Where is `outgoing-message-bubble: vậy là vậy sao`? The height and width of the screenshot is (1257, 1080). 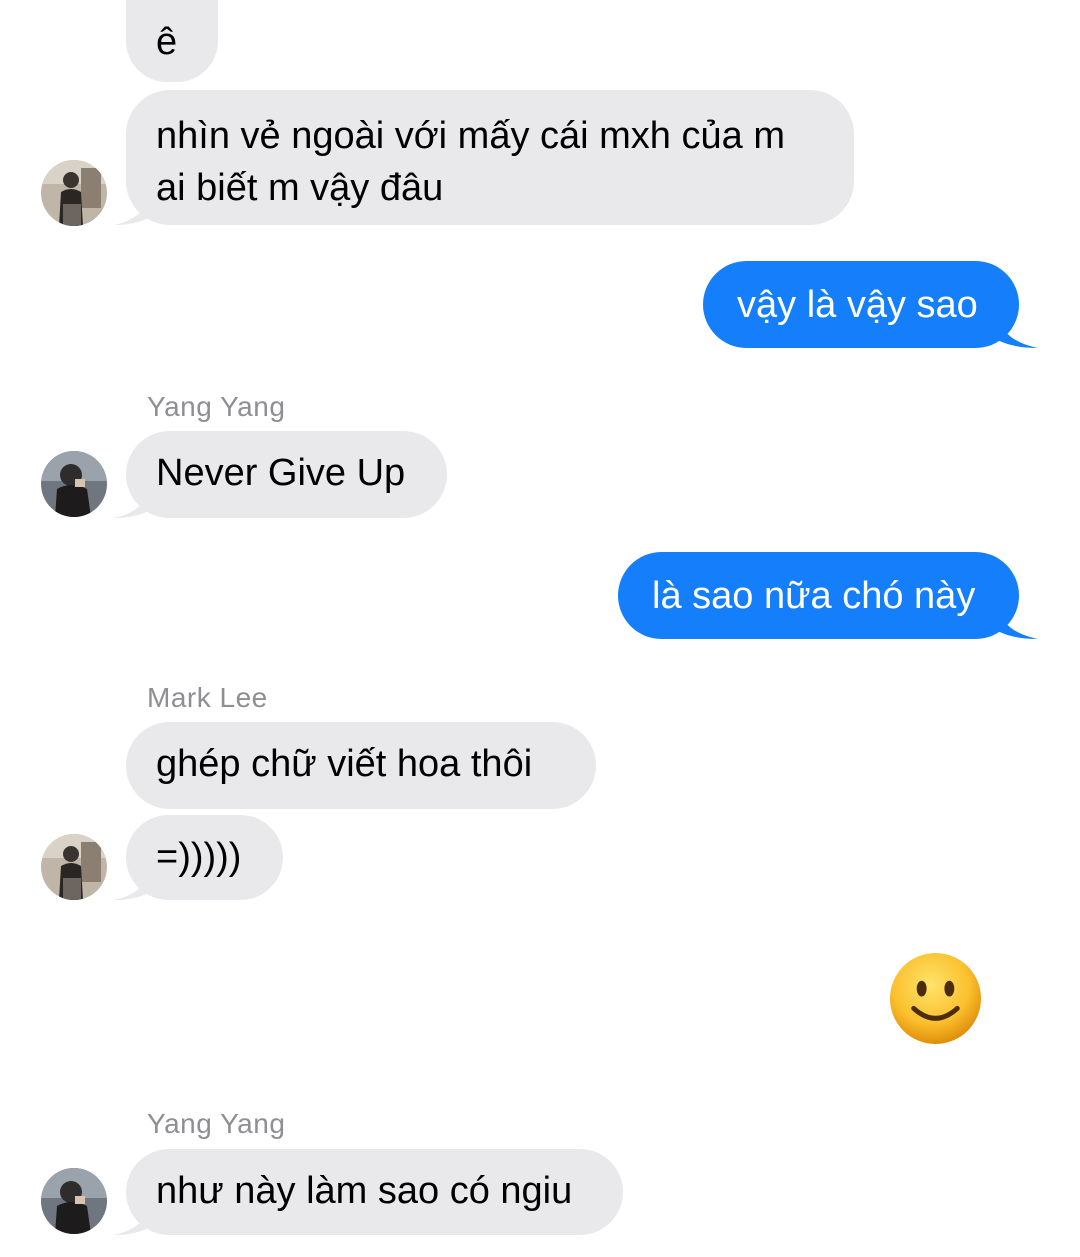
outgoing-message-bubble: vậy là vậy sao is located at coordinates (861, 304).